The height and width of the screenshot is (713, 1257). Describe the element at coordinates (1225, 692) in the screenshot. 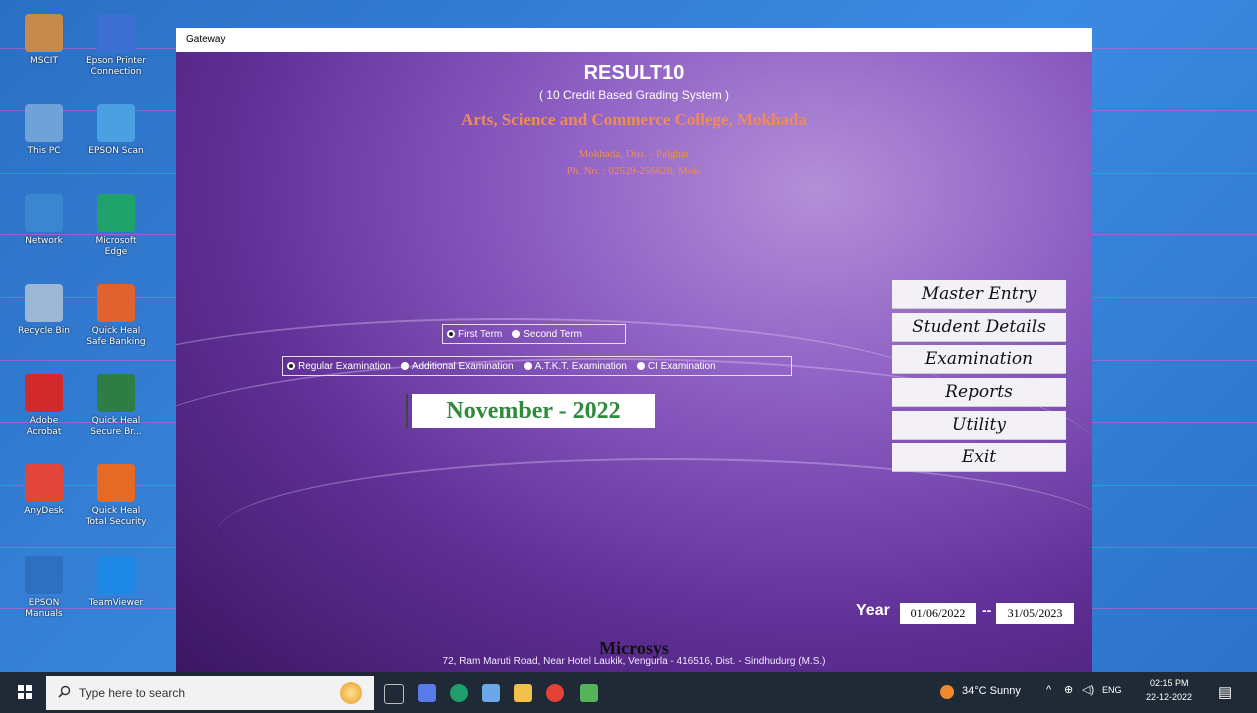

I see `notification-icon: ▤` at that location.